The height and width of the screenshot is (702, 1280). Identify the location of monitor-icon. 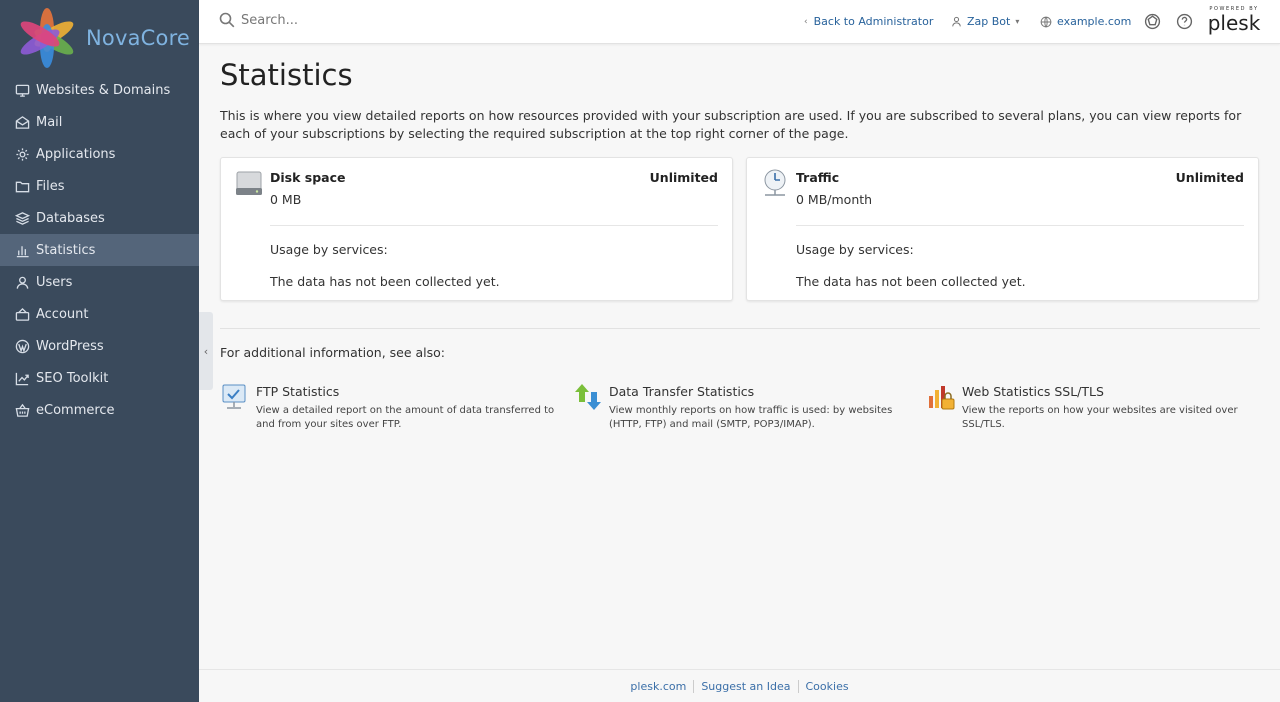
(22, 90).